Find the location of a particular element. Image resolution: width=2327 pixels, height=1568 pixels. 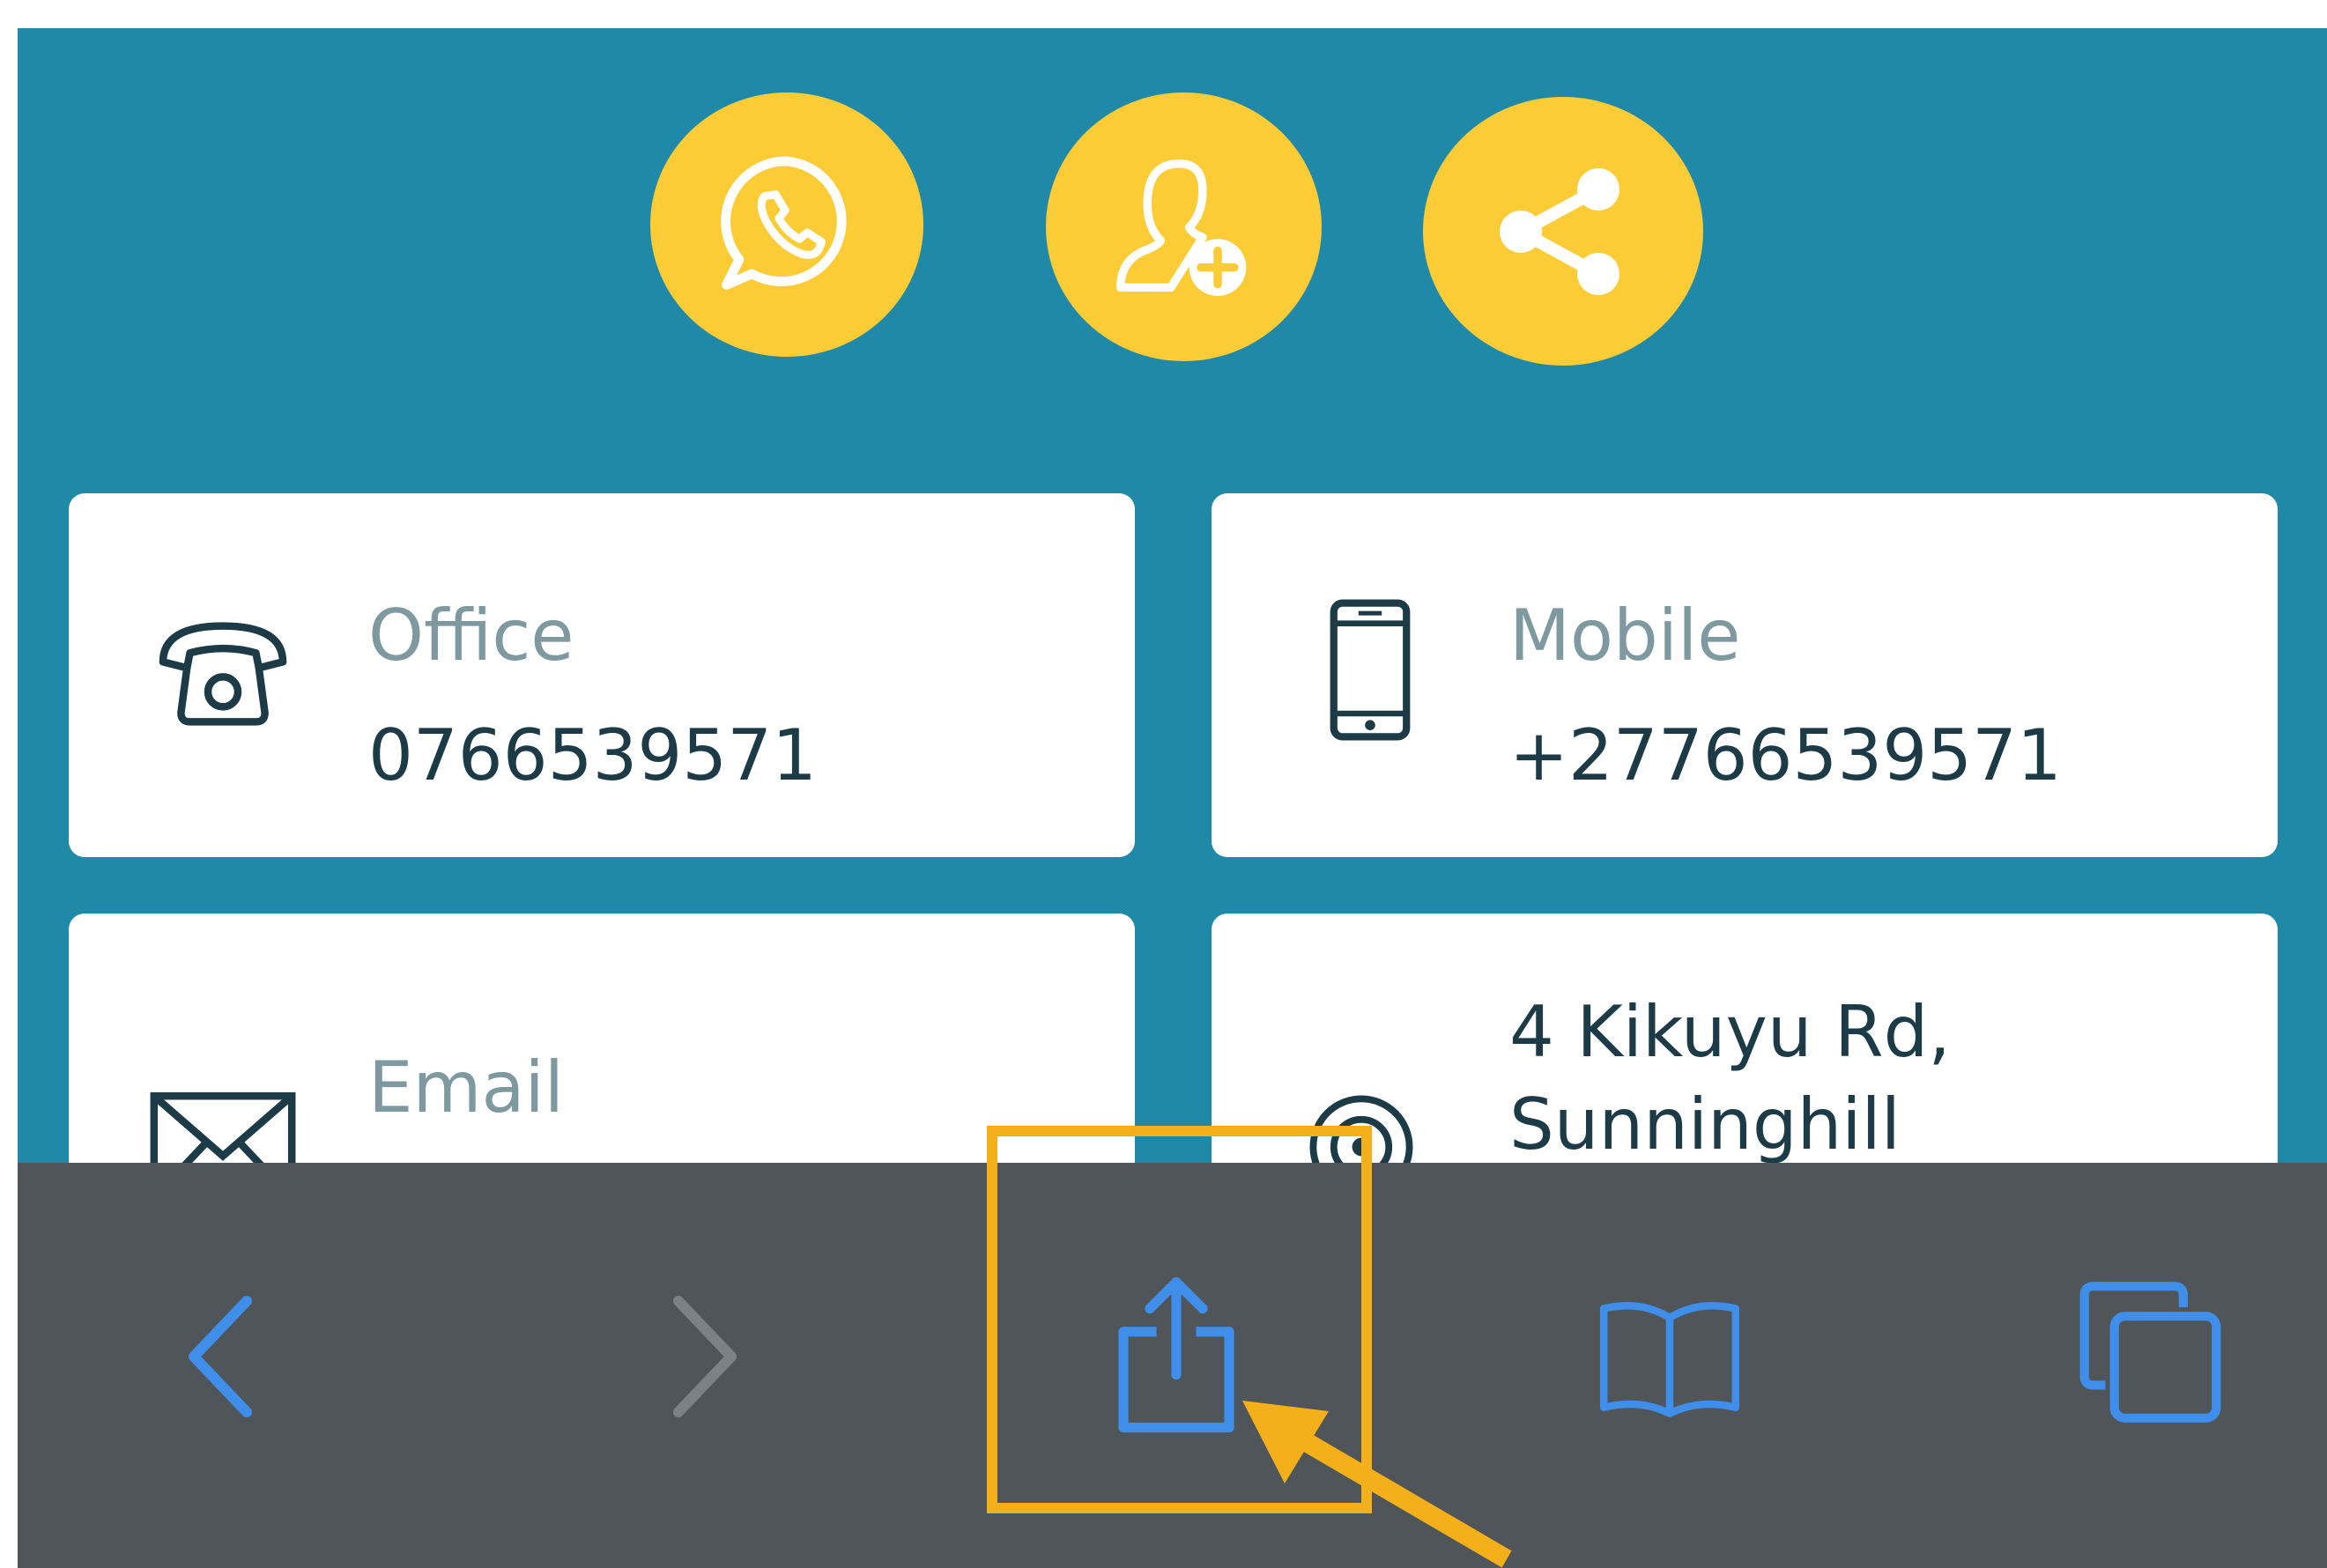

share-button is located at coordinates (1563, 231).